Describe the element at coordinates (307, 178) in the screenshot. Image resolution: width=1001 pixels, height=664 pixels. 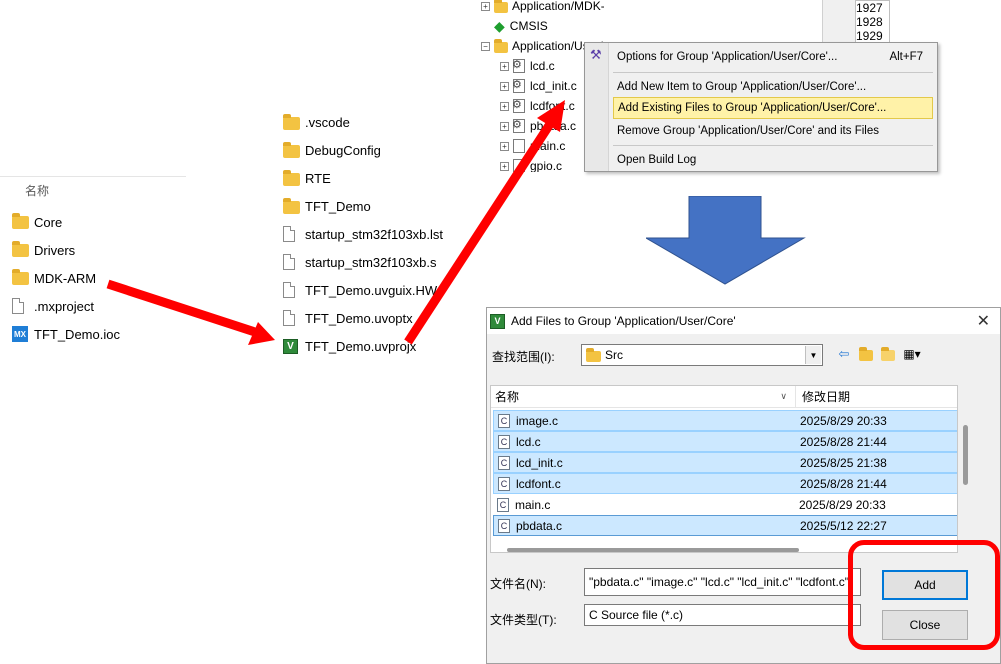
I see `mid-item-rte: RTE` at that location.